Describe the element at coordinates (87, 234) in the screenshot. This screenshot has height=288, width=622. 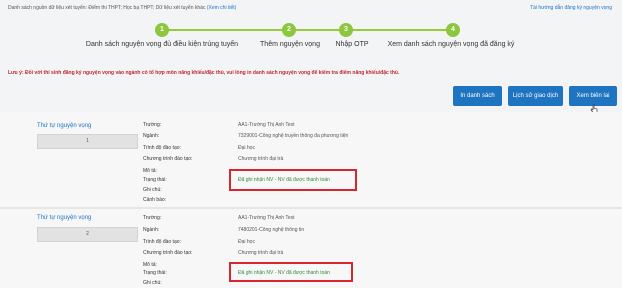
I see `wish-order-number: 2` at that location.